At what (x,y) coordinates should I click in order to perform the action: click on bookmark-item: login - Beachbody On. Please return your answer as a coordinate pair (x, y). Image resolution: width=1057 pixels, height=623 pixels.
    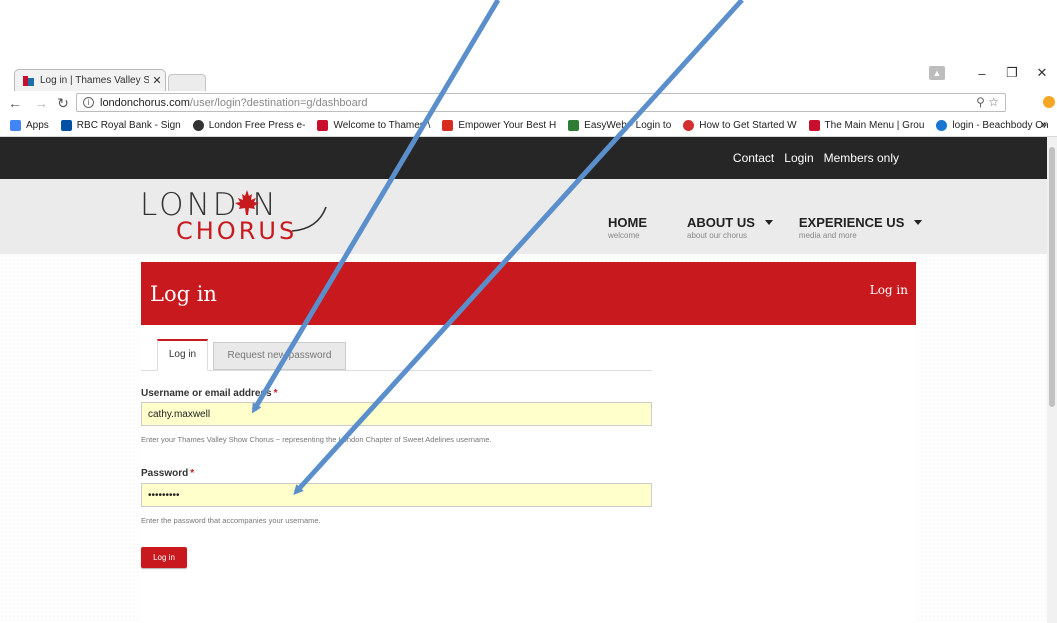
    Looking at the image, I should click on (992, 125).